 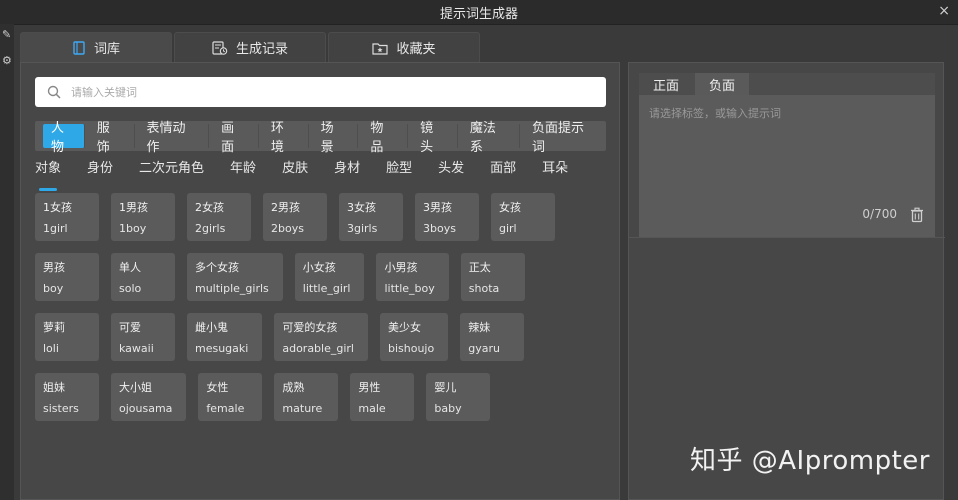 I want to click on tag-chinese-label: 大小姐, so click(x=135, y=387).